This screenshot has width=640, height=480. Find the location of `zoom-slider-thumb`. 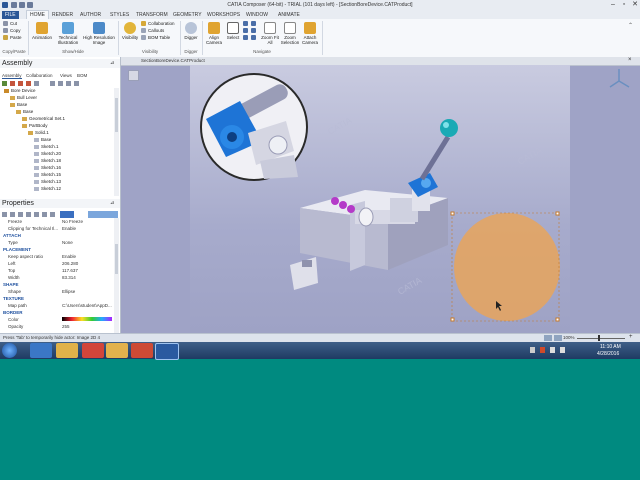

zoom-slider-thumb is located at coordinates (599, 338).